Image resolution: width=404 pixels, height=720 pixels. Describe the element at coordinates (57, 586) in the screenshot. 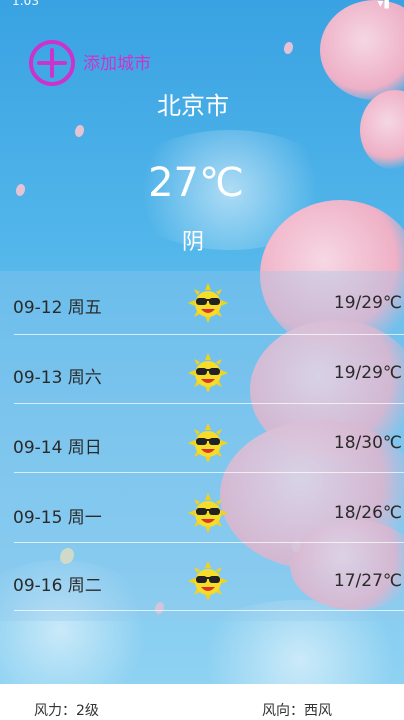

I see `forecast-date: 09-16 周二` at that location.